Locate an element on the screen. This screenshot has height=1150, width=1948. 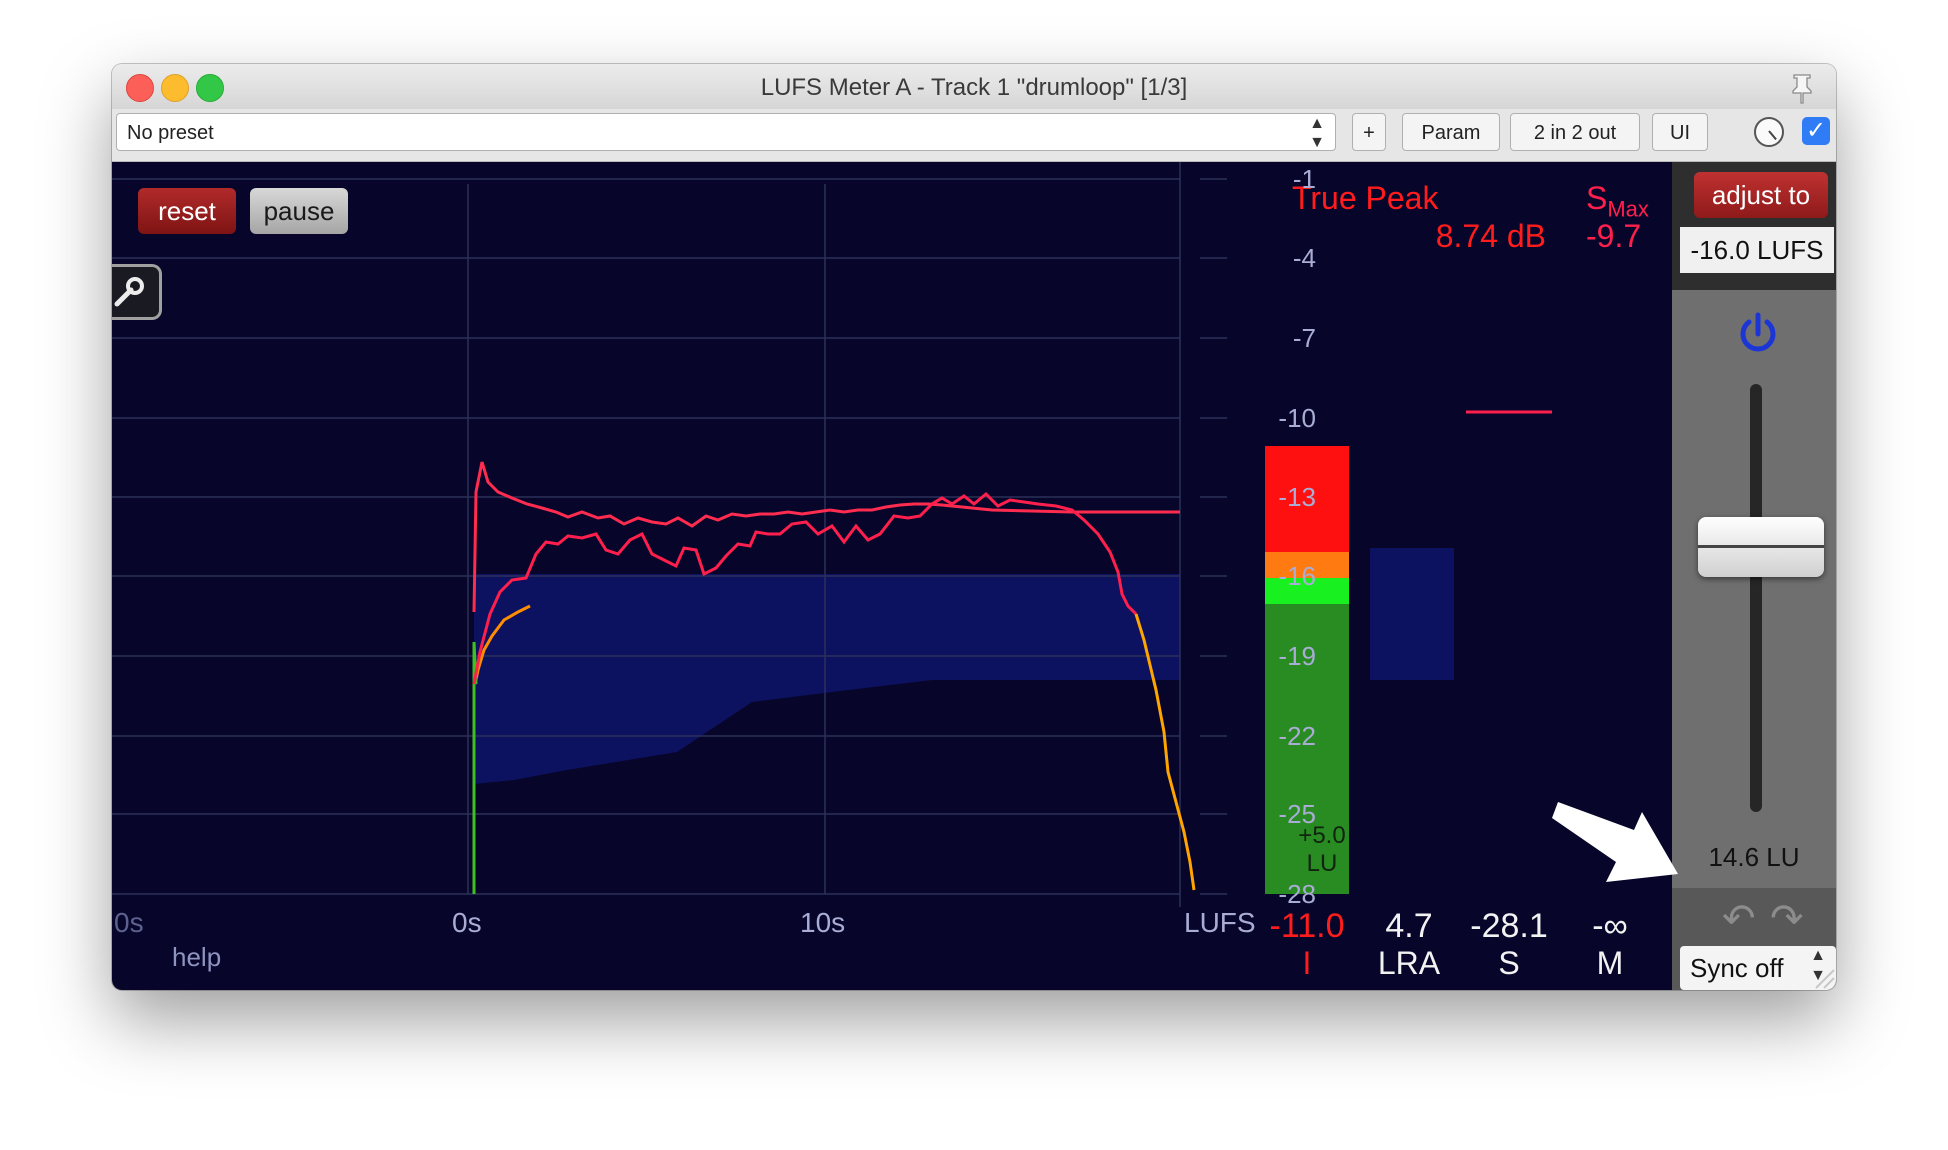
target-loudness-field: -16.0 LUFS is located at coordinates (1757, 250).